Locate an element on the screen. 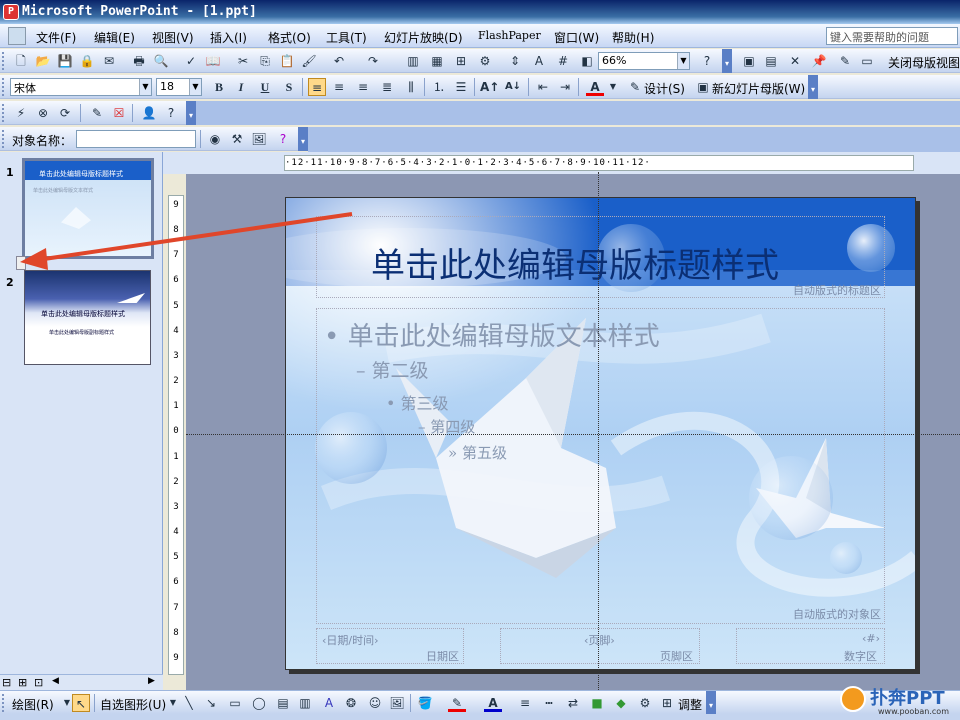  menu-tools: 工具(T) is located at coordinates (346, 37).